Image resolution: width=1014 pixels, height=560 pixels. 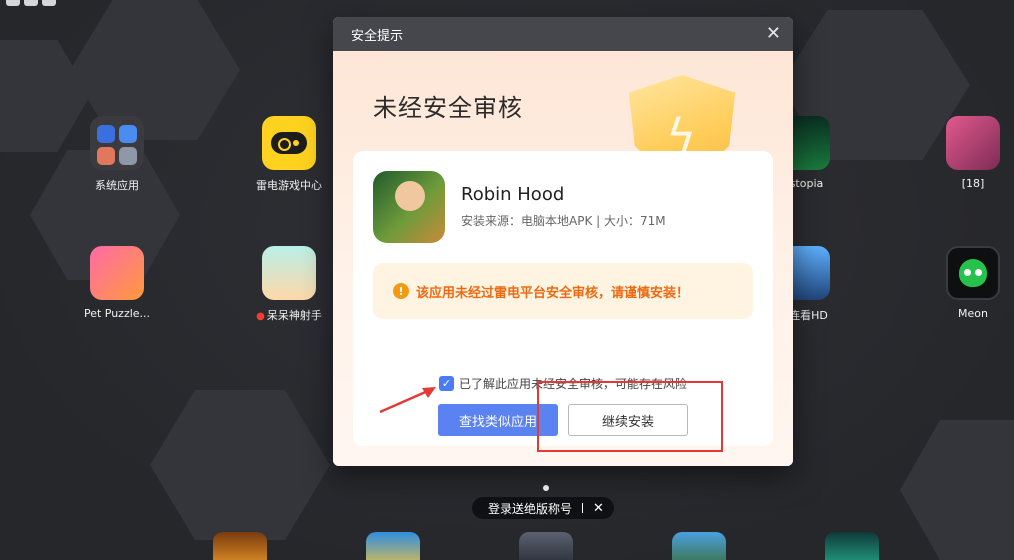 What do you see at coordinates (530, 508) in the screenshot?
I see `promo-text: 登录送绝版称号` at bounding box center [530, 508].